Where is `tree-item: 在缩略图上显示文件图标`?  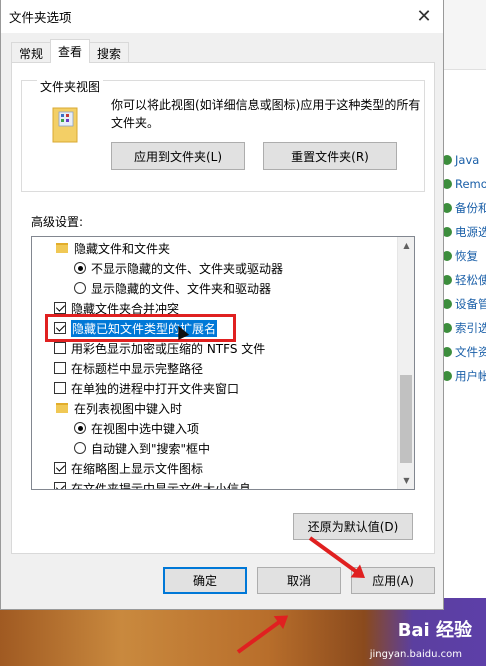
tree-item: 在缩略图上显示文件图标 is located at coordinates (128, 468).